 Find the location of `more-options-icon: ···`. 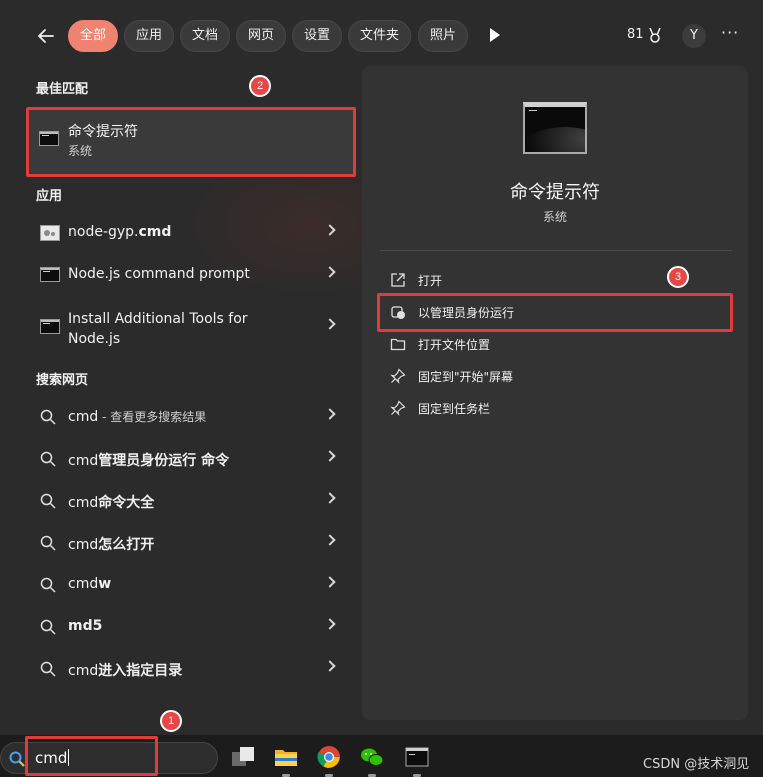

more-options-icon: ··· is located at coordinates (730, 32).